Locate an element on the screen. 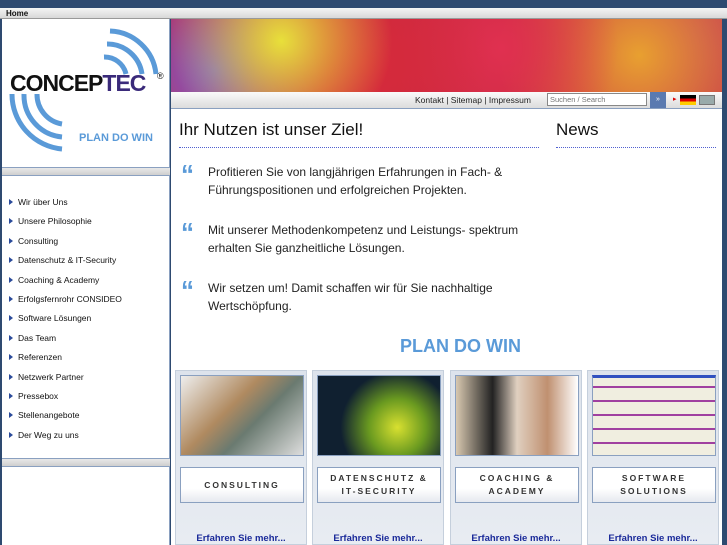  nav-item: Datenschutz & IT-Security is located at coordinates (86, 260).